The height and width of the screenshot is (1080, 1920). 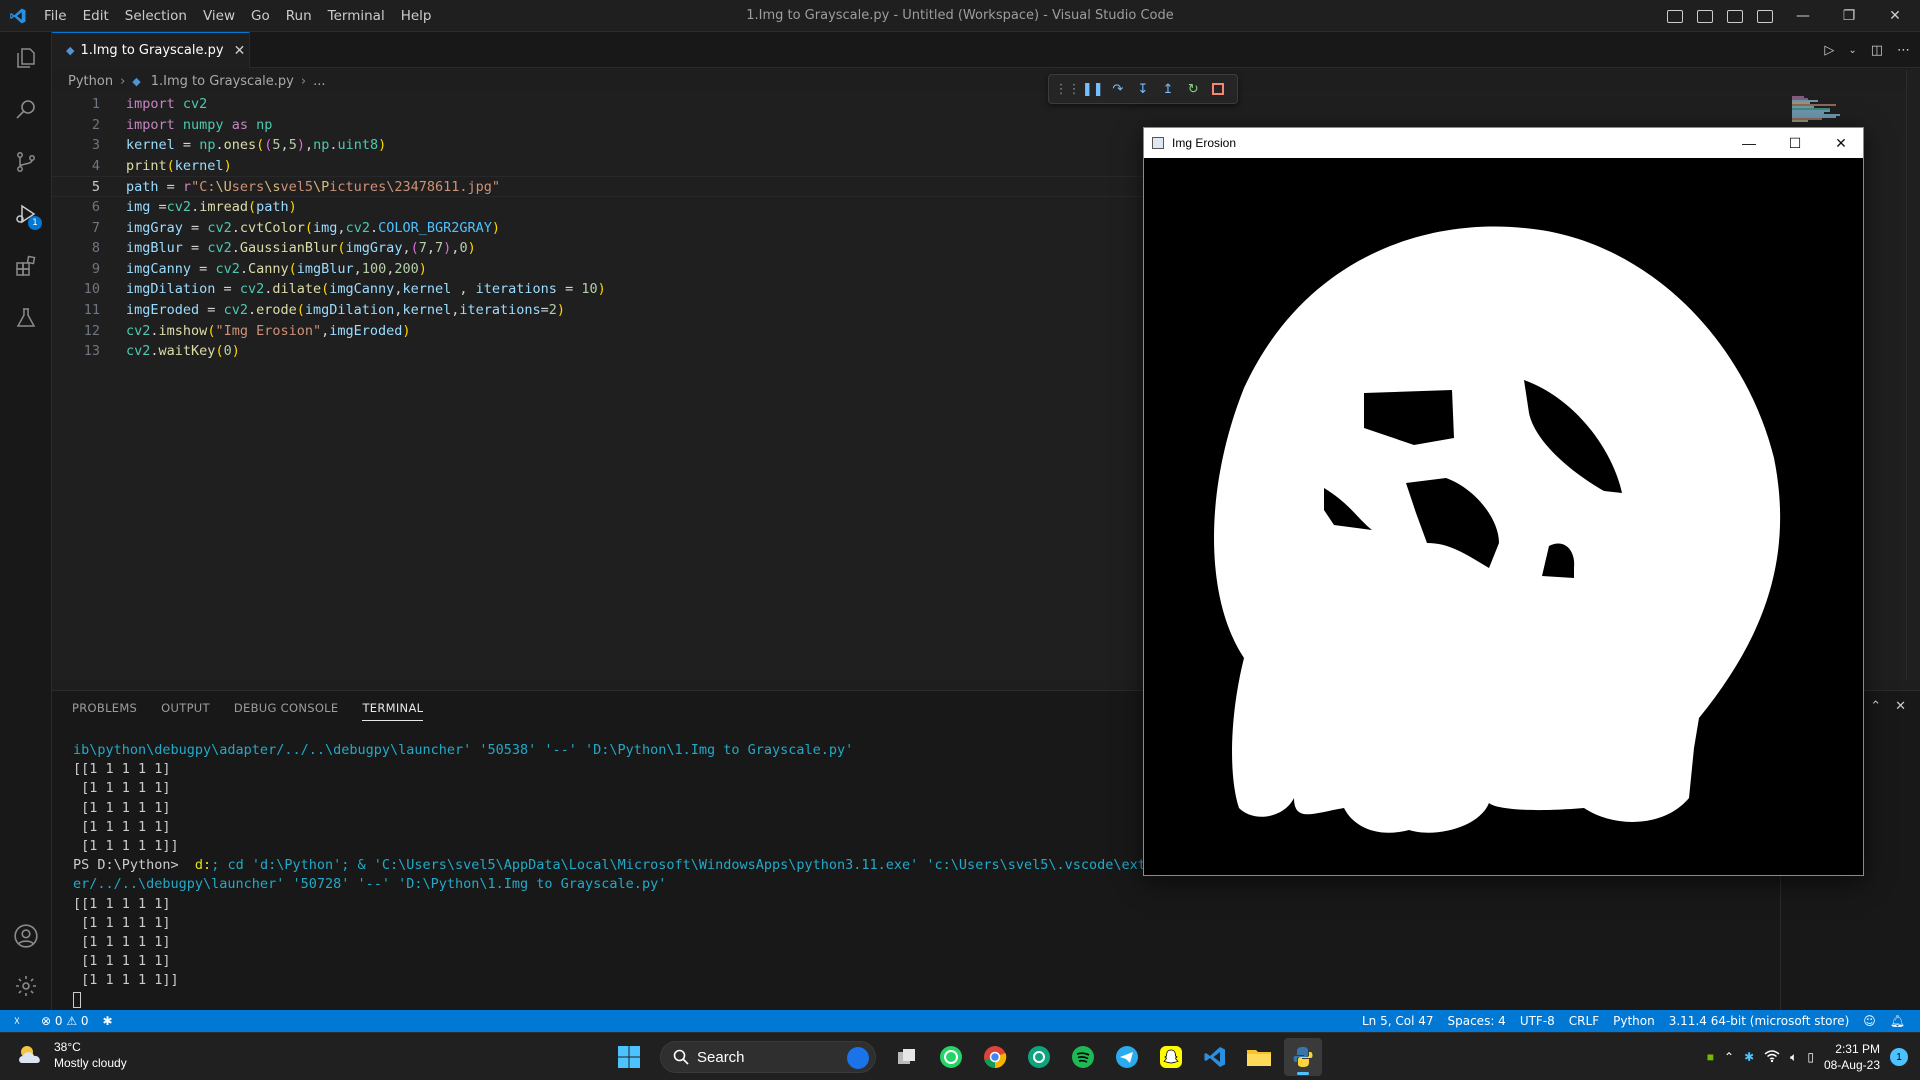 I want to click on tab-terminal: TERMINAL, so click(x=393, y=711).